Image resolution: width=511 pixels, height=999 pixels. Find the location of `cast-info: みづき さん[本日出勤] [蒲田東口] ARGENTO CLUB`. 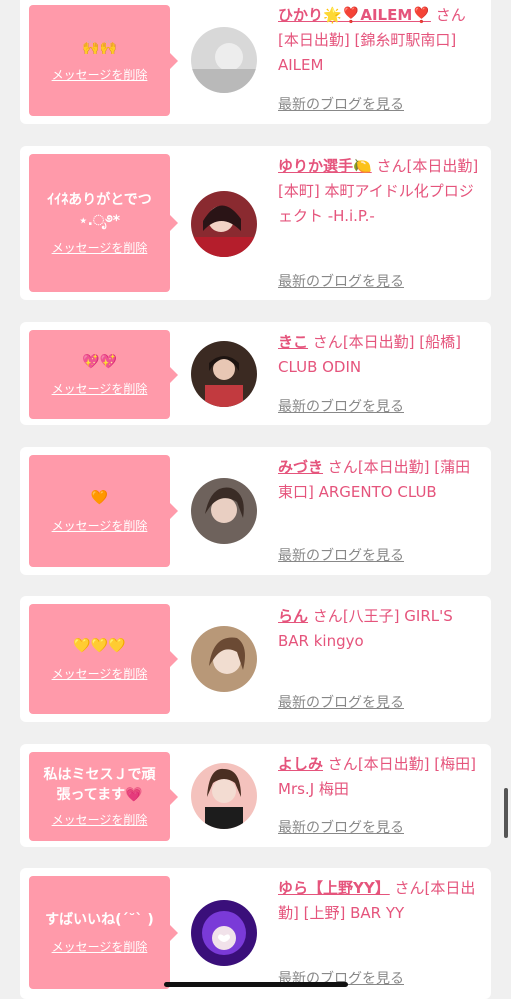

cast-info: みづき さん[本日出勤] [蒲田東口] ARGENTO CLUB is located at coordinates (380, 480).